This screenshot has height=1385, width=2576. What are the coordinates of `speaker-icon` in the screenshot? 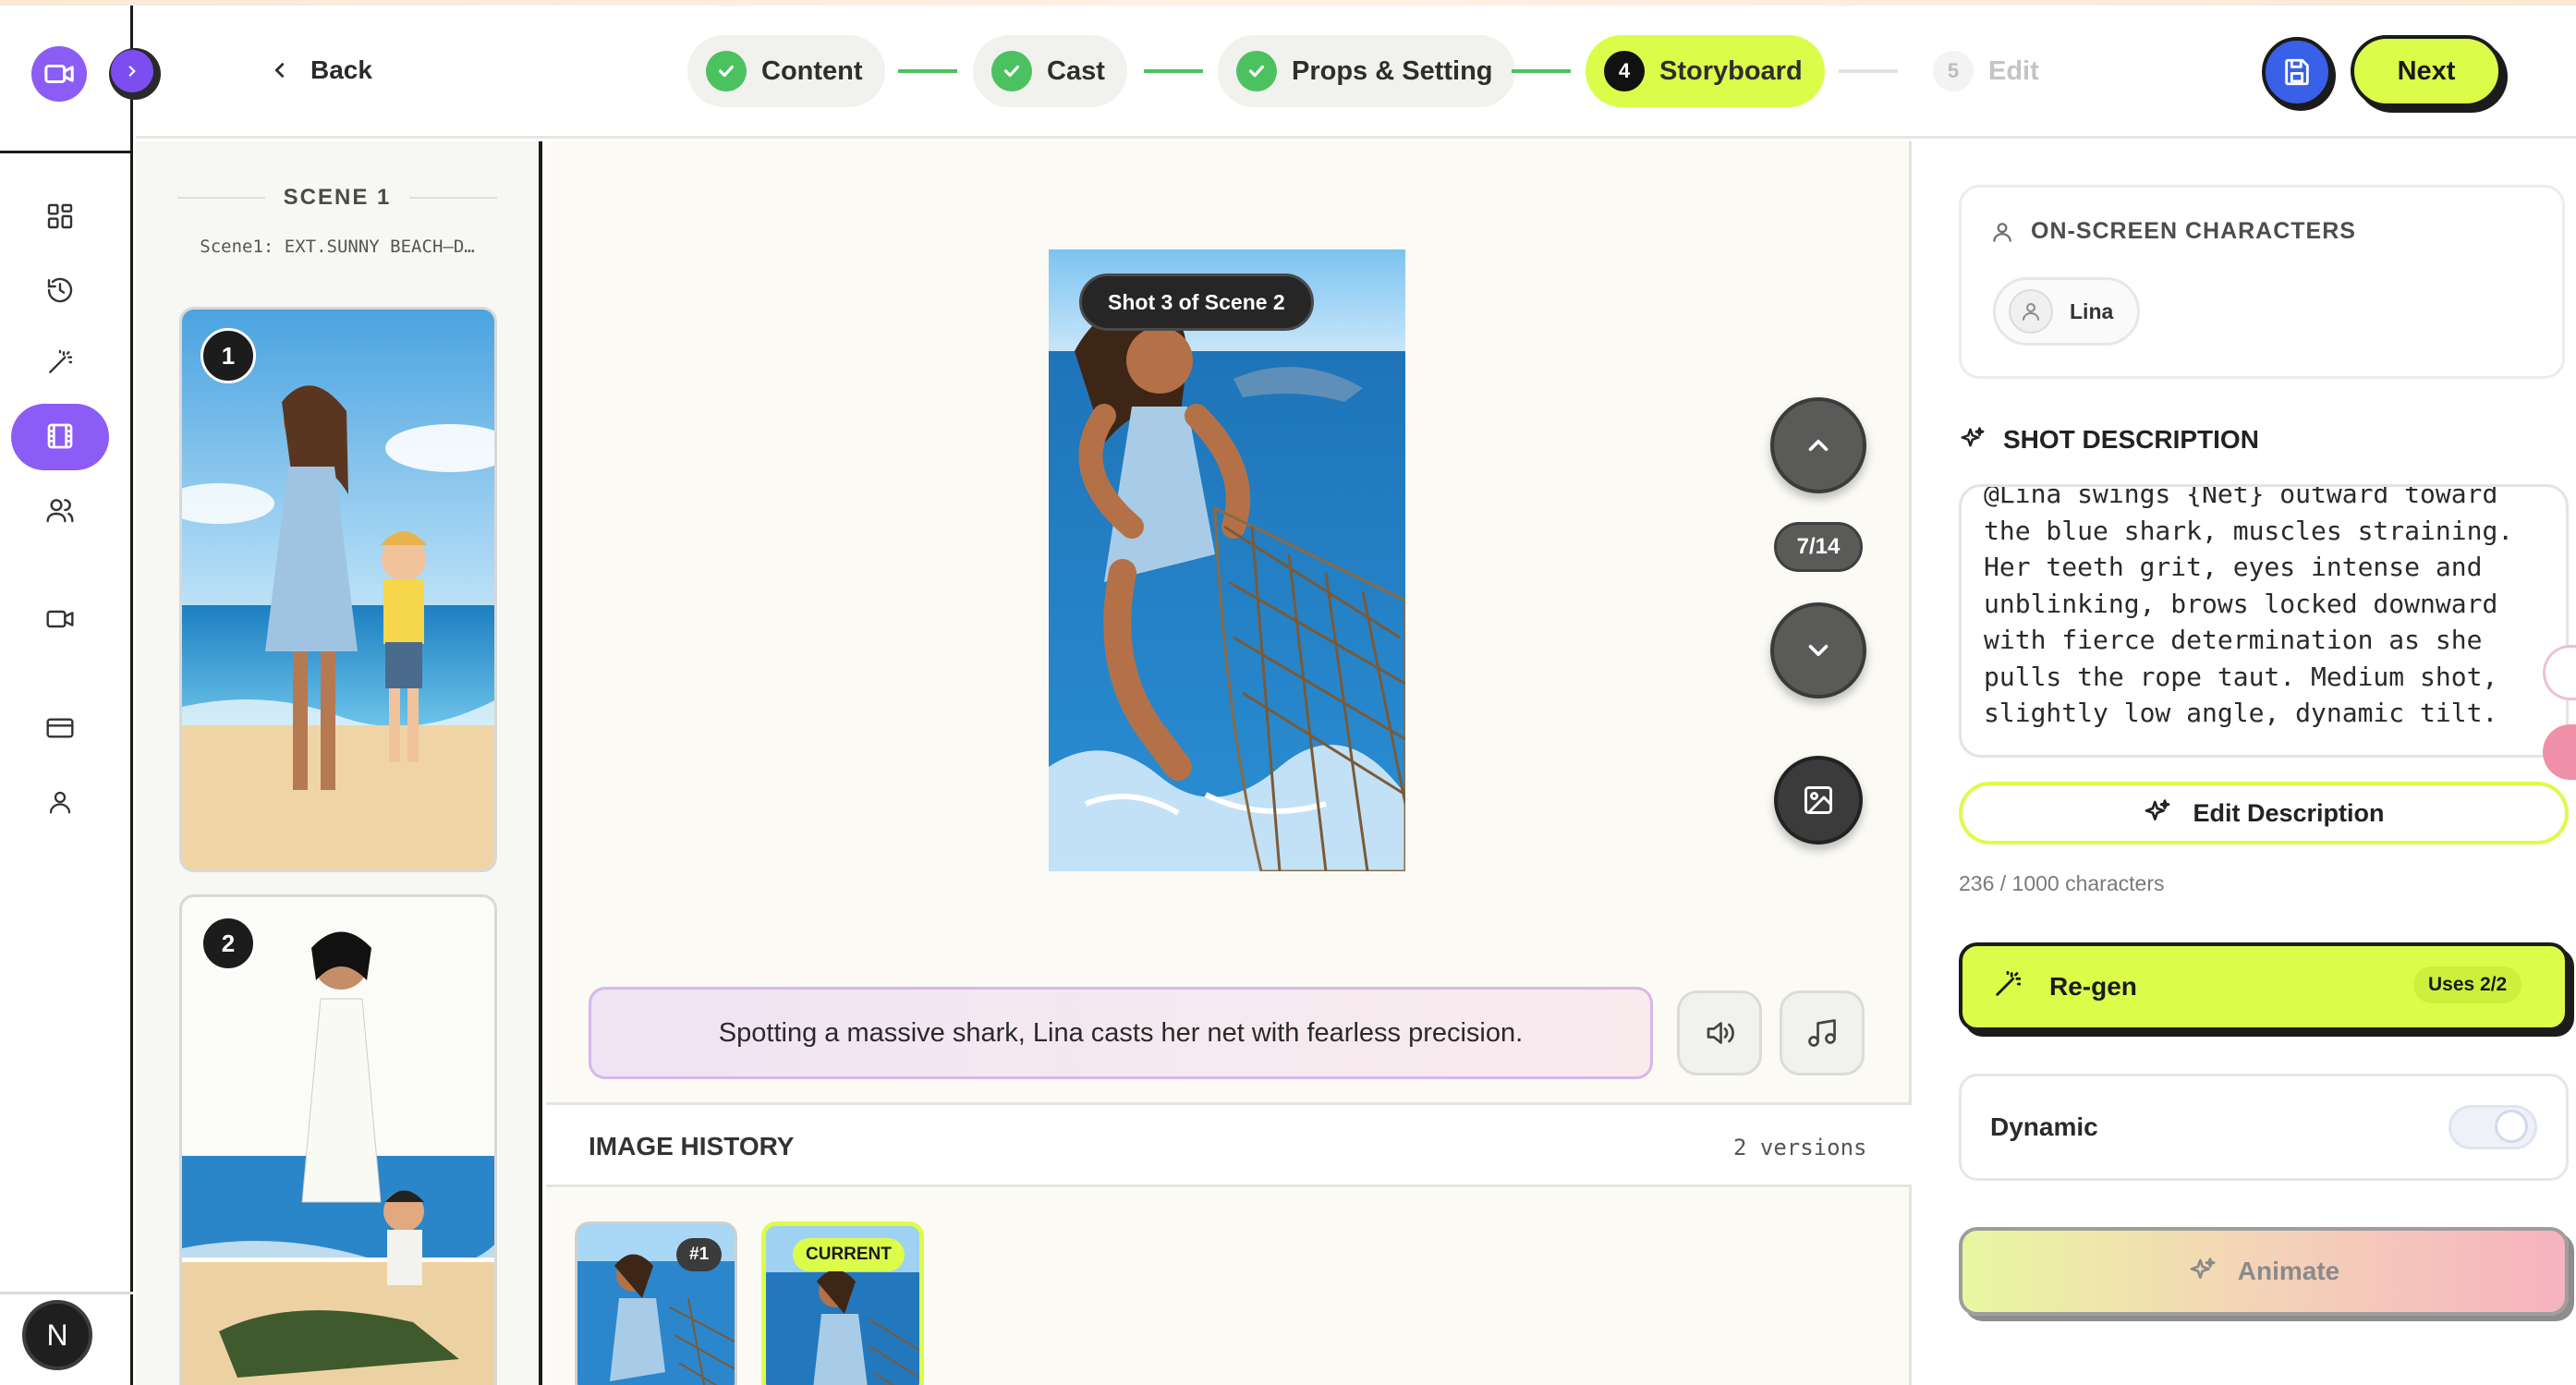 It's located at (1720, 1033).